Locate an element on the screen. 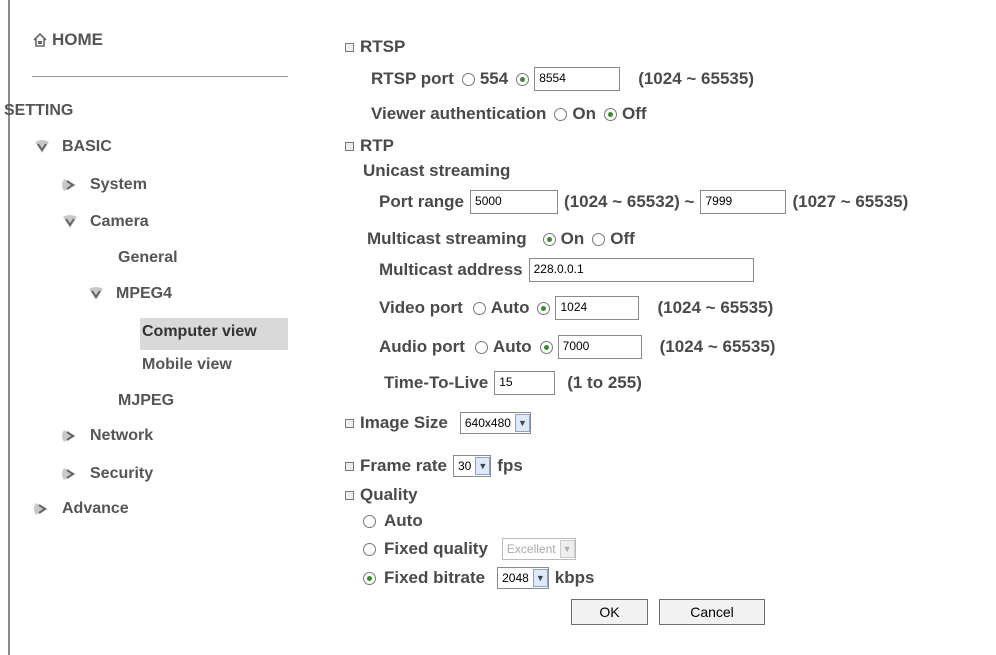 Image resolution: width=996 pixels, height=655 pixels. fixed-quality-select: Excellent ▼ is located at coordinates (538, 549).